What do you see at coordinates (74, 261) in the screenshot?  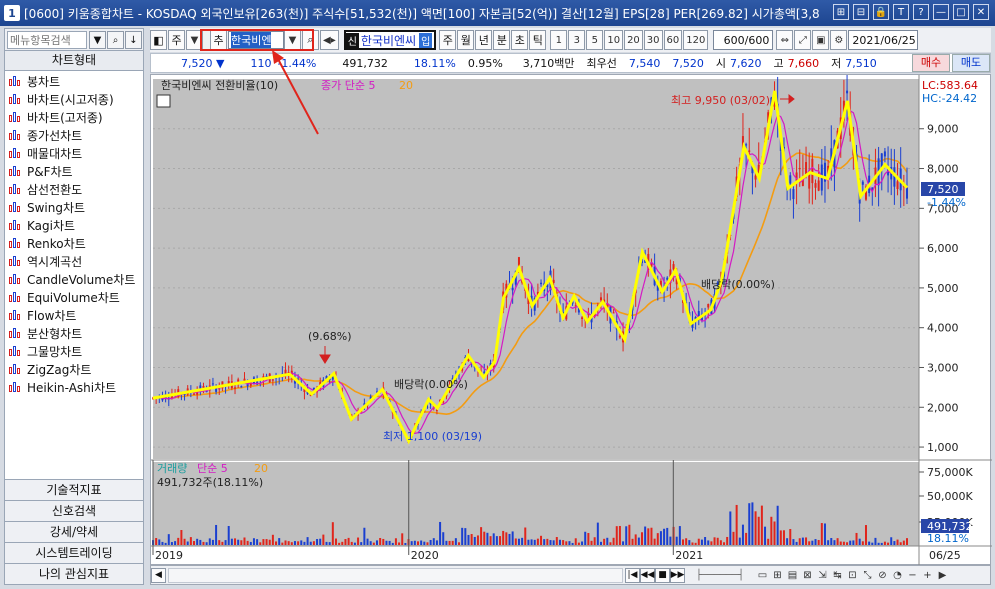 I see `sidebar-item: 역시계곡선` at bounding box center [74, 261].